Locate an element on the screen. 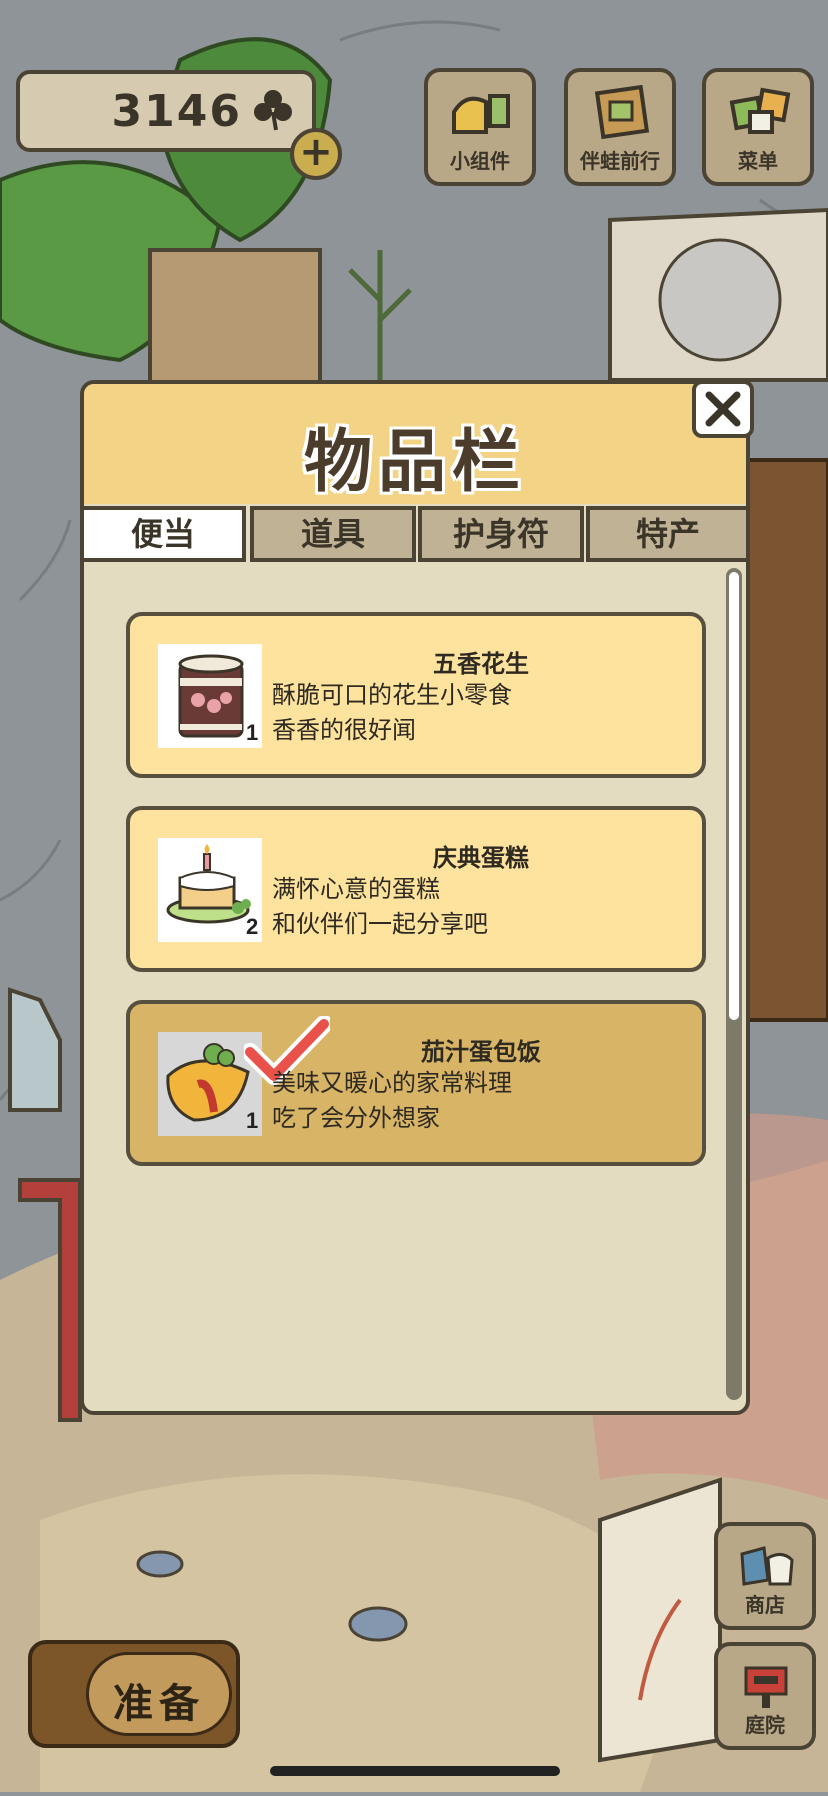  inventory-tabs: 便当 道具 护身符 特产 is located at coordinates (415, 534).